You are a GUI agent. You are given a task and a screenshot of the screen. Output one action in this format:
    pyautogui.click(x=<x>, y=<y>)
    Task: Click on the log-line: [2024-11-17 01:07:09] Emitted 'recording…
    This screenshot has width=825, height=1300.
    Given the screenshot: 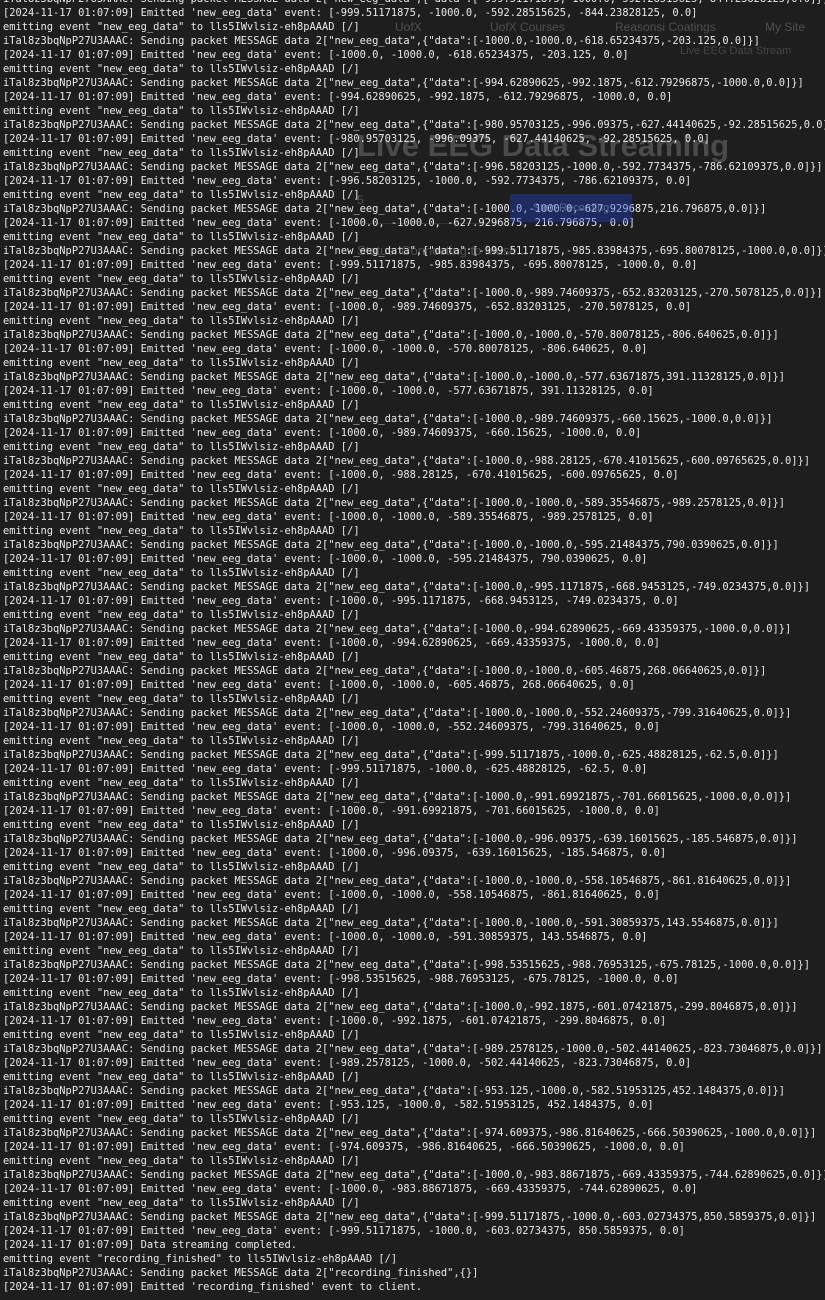 What is the action you would take?
    pyautogui.click(x=213, y=1287)
    